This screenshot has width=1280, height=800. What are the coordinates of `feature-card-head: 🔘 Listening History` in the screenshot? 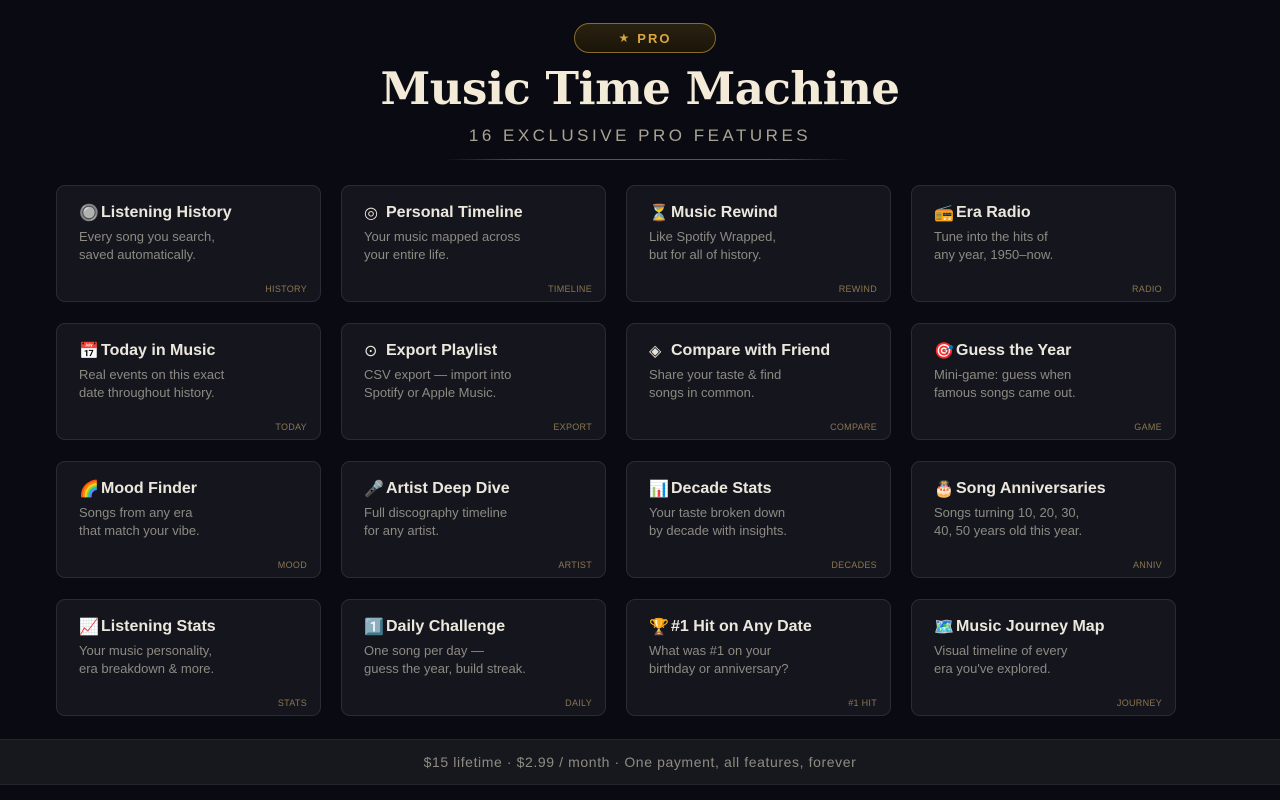 It's located at (155, 213).